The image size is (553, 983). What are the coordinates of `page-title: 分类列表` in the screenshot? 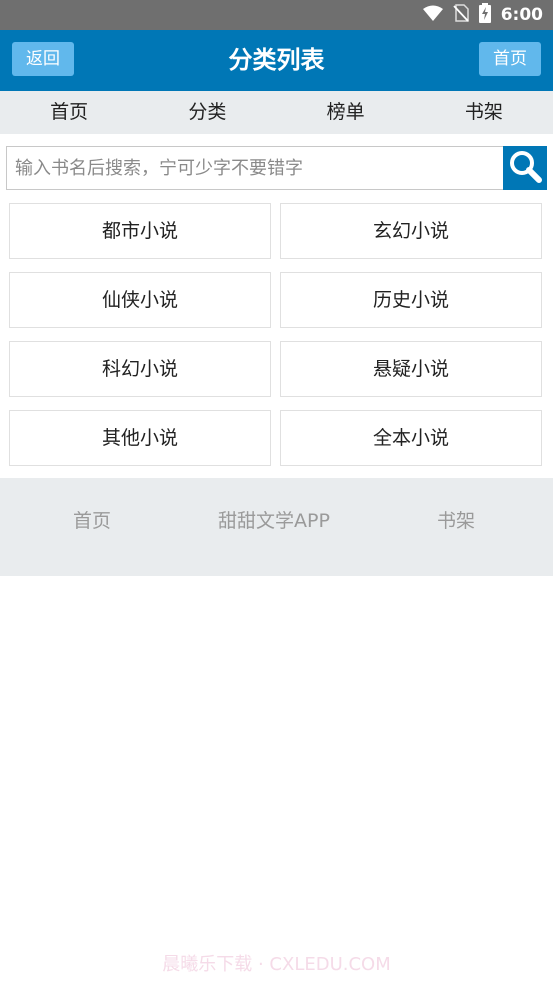 It's located at (276, 60).